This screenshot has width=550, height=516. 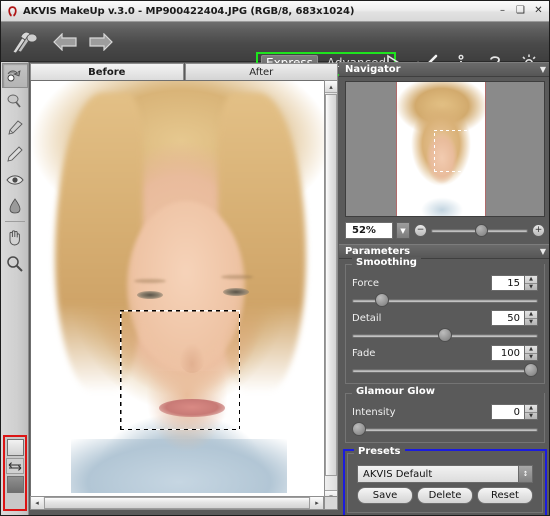 I want to click on updown-arrows-icon: ↕, so click(x=525, y=474).